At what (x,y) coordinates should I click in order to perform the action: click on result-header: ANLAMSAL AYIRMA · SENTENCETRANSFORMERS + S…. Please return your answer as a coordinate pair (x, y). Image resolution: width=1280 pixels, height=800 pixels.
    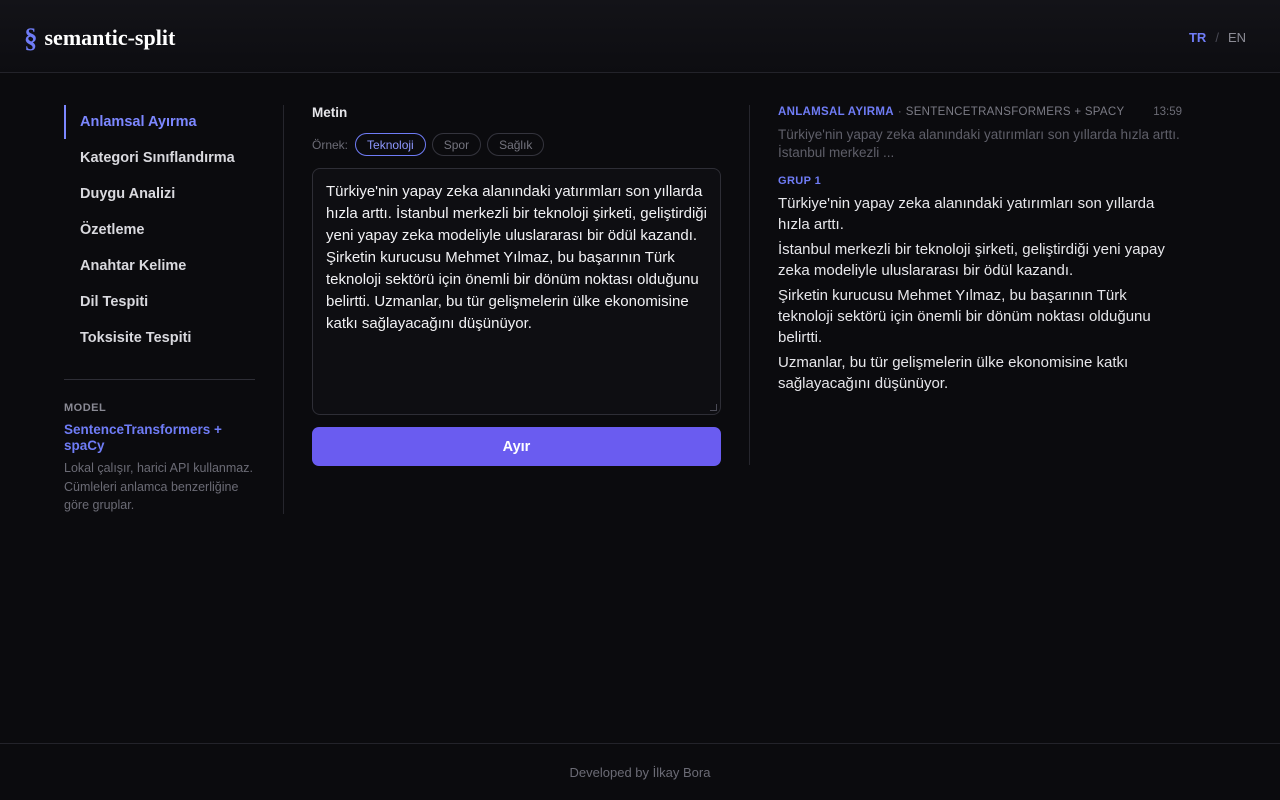
    Looking at the image, I should click on (980, 112).